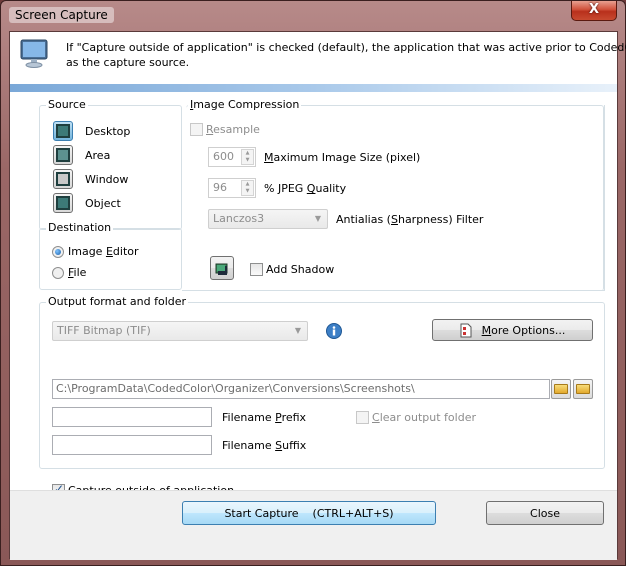 This screenshot has height=566, width=626. I want to click on source-area: Area, so click(81, 155).